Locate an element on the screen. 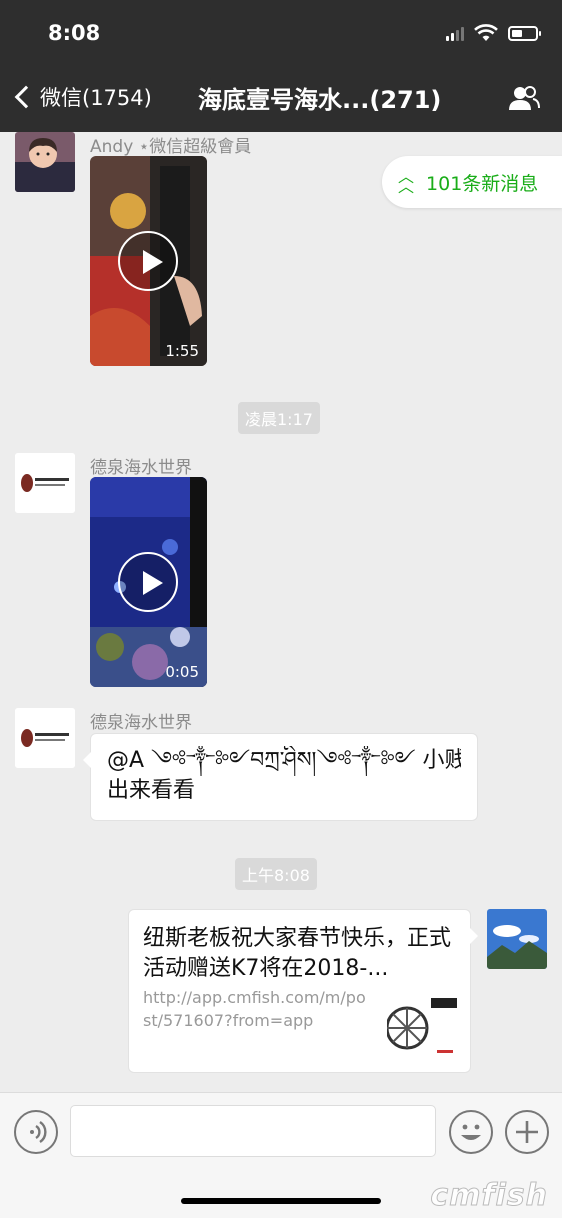 The image size is (562, 1218). home-indicator is located at coordinates (281, 1201).